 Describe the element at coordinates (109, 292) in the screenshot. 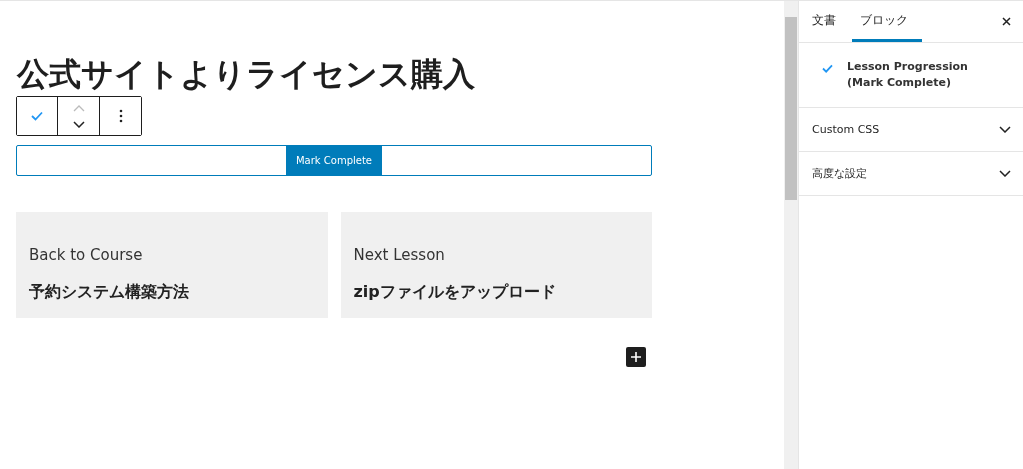

I see `lesson-title: 予約システム構築方法` at that location.